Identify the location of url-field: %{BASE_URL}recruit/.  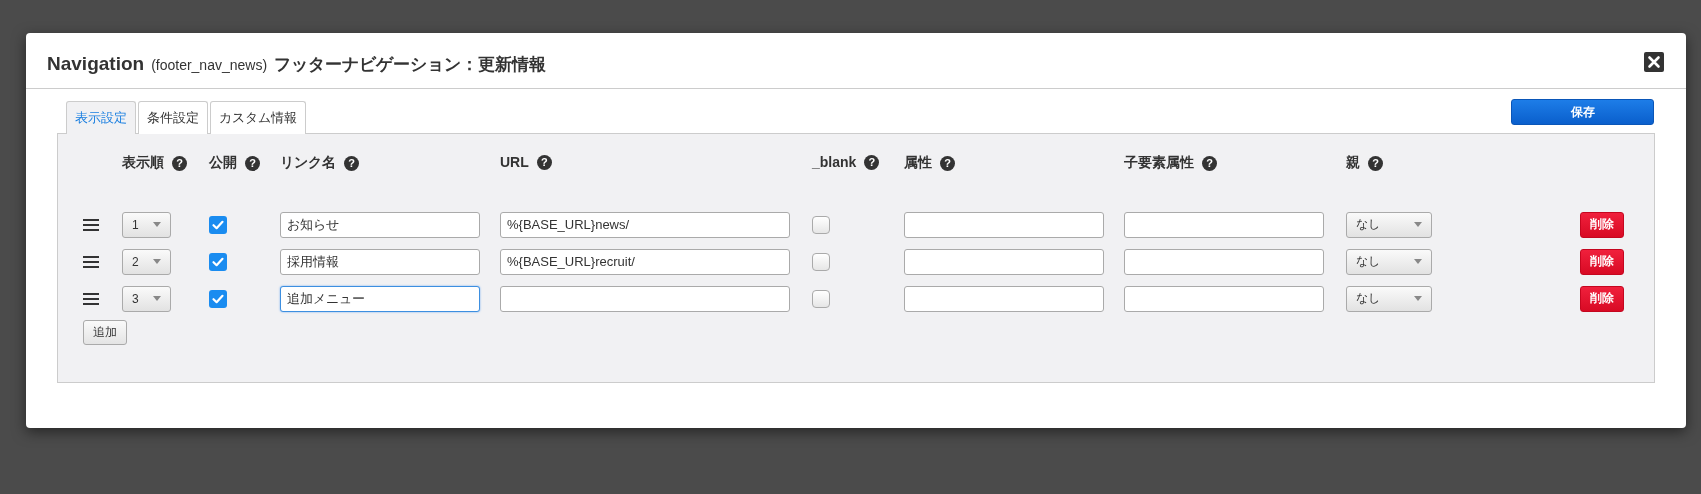
(645, 261).